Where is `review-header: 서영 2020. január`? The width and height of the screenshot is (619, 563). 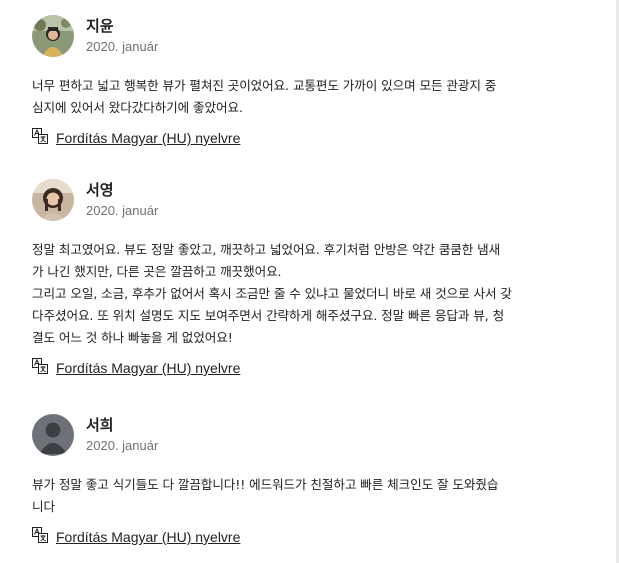 review-header: 서영 2020. január is located at coordinates (312, 200).